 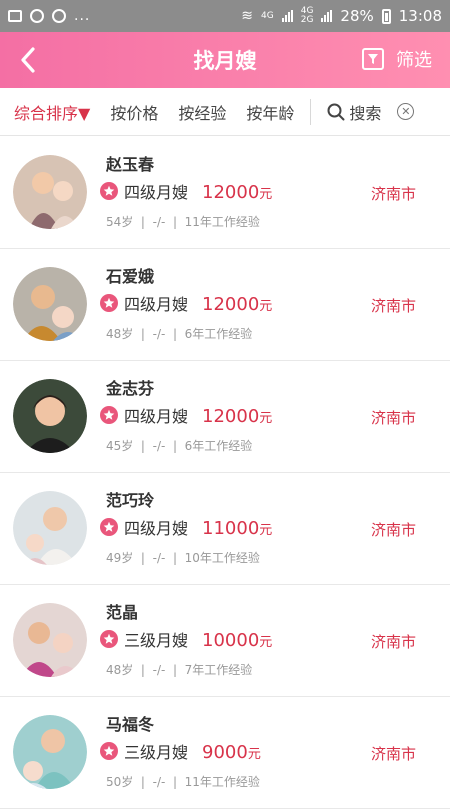 What do you see at coordinates (231, 640) in the screenshot?
I see `caregiver-price: 10000` at bounding box center [231, 640].